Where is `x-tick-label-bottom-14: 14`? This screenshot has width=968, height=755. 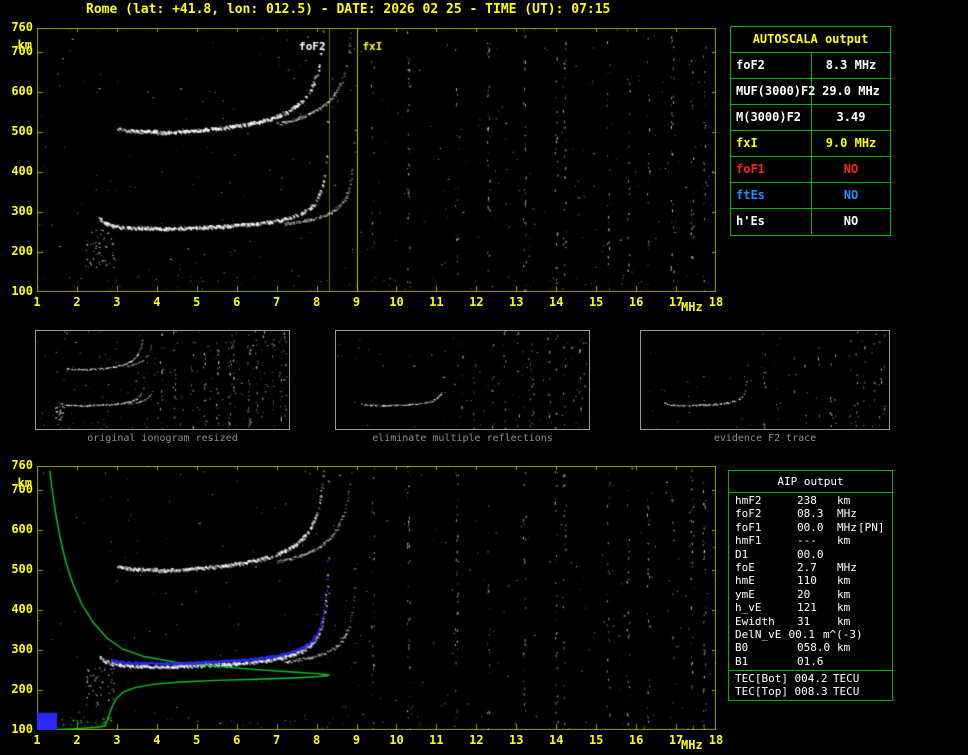
x-tick-label-bottom-14: 14 is located at coordinates (556, 740).